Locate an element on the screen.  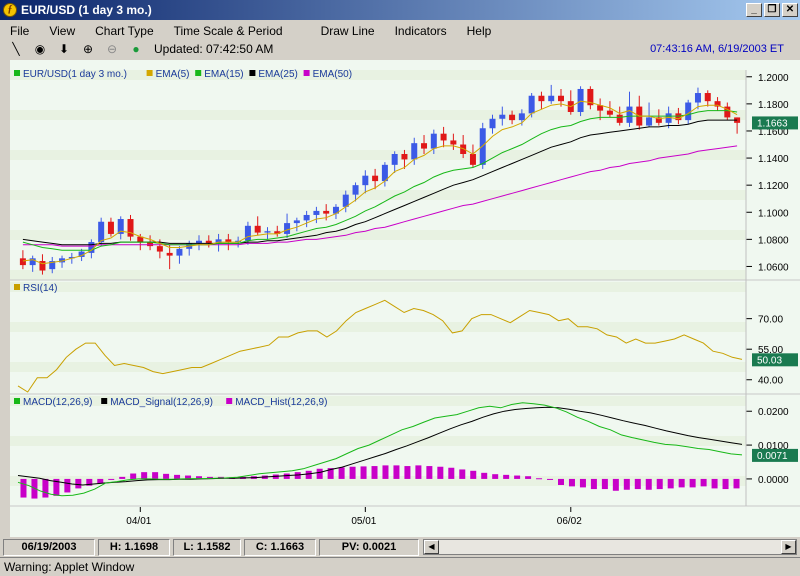
updated-time: Updated: 07:42:50 AM is located at coordinates (214, 49).